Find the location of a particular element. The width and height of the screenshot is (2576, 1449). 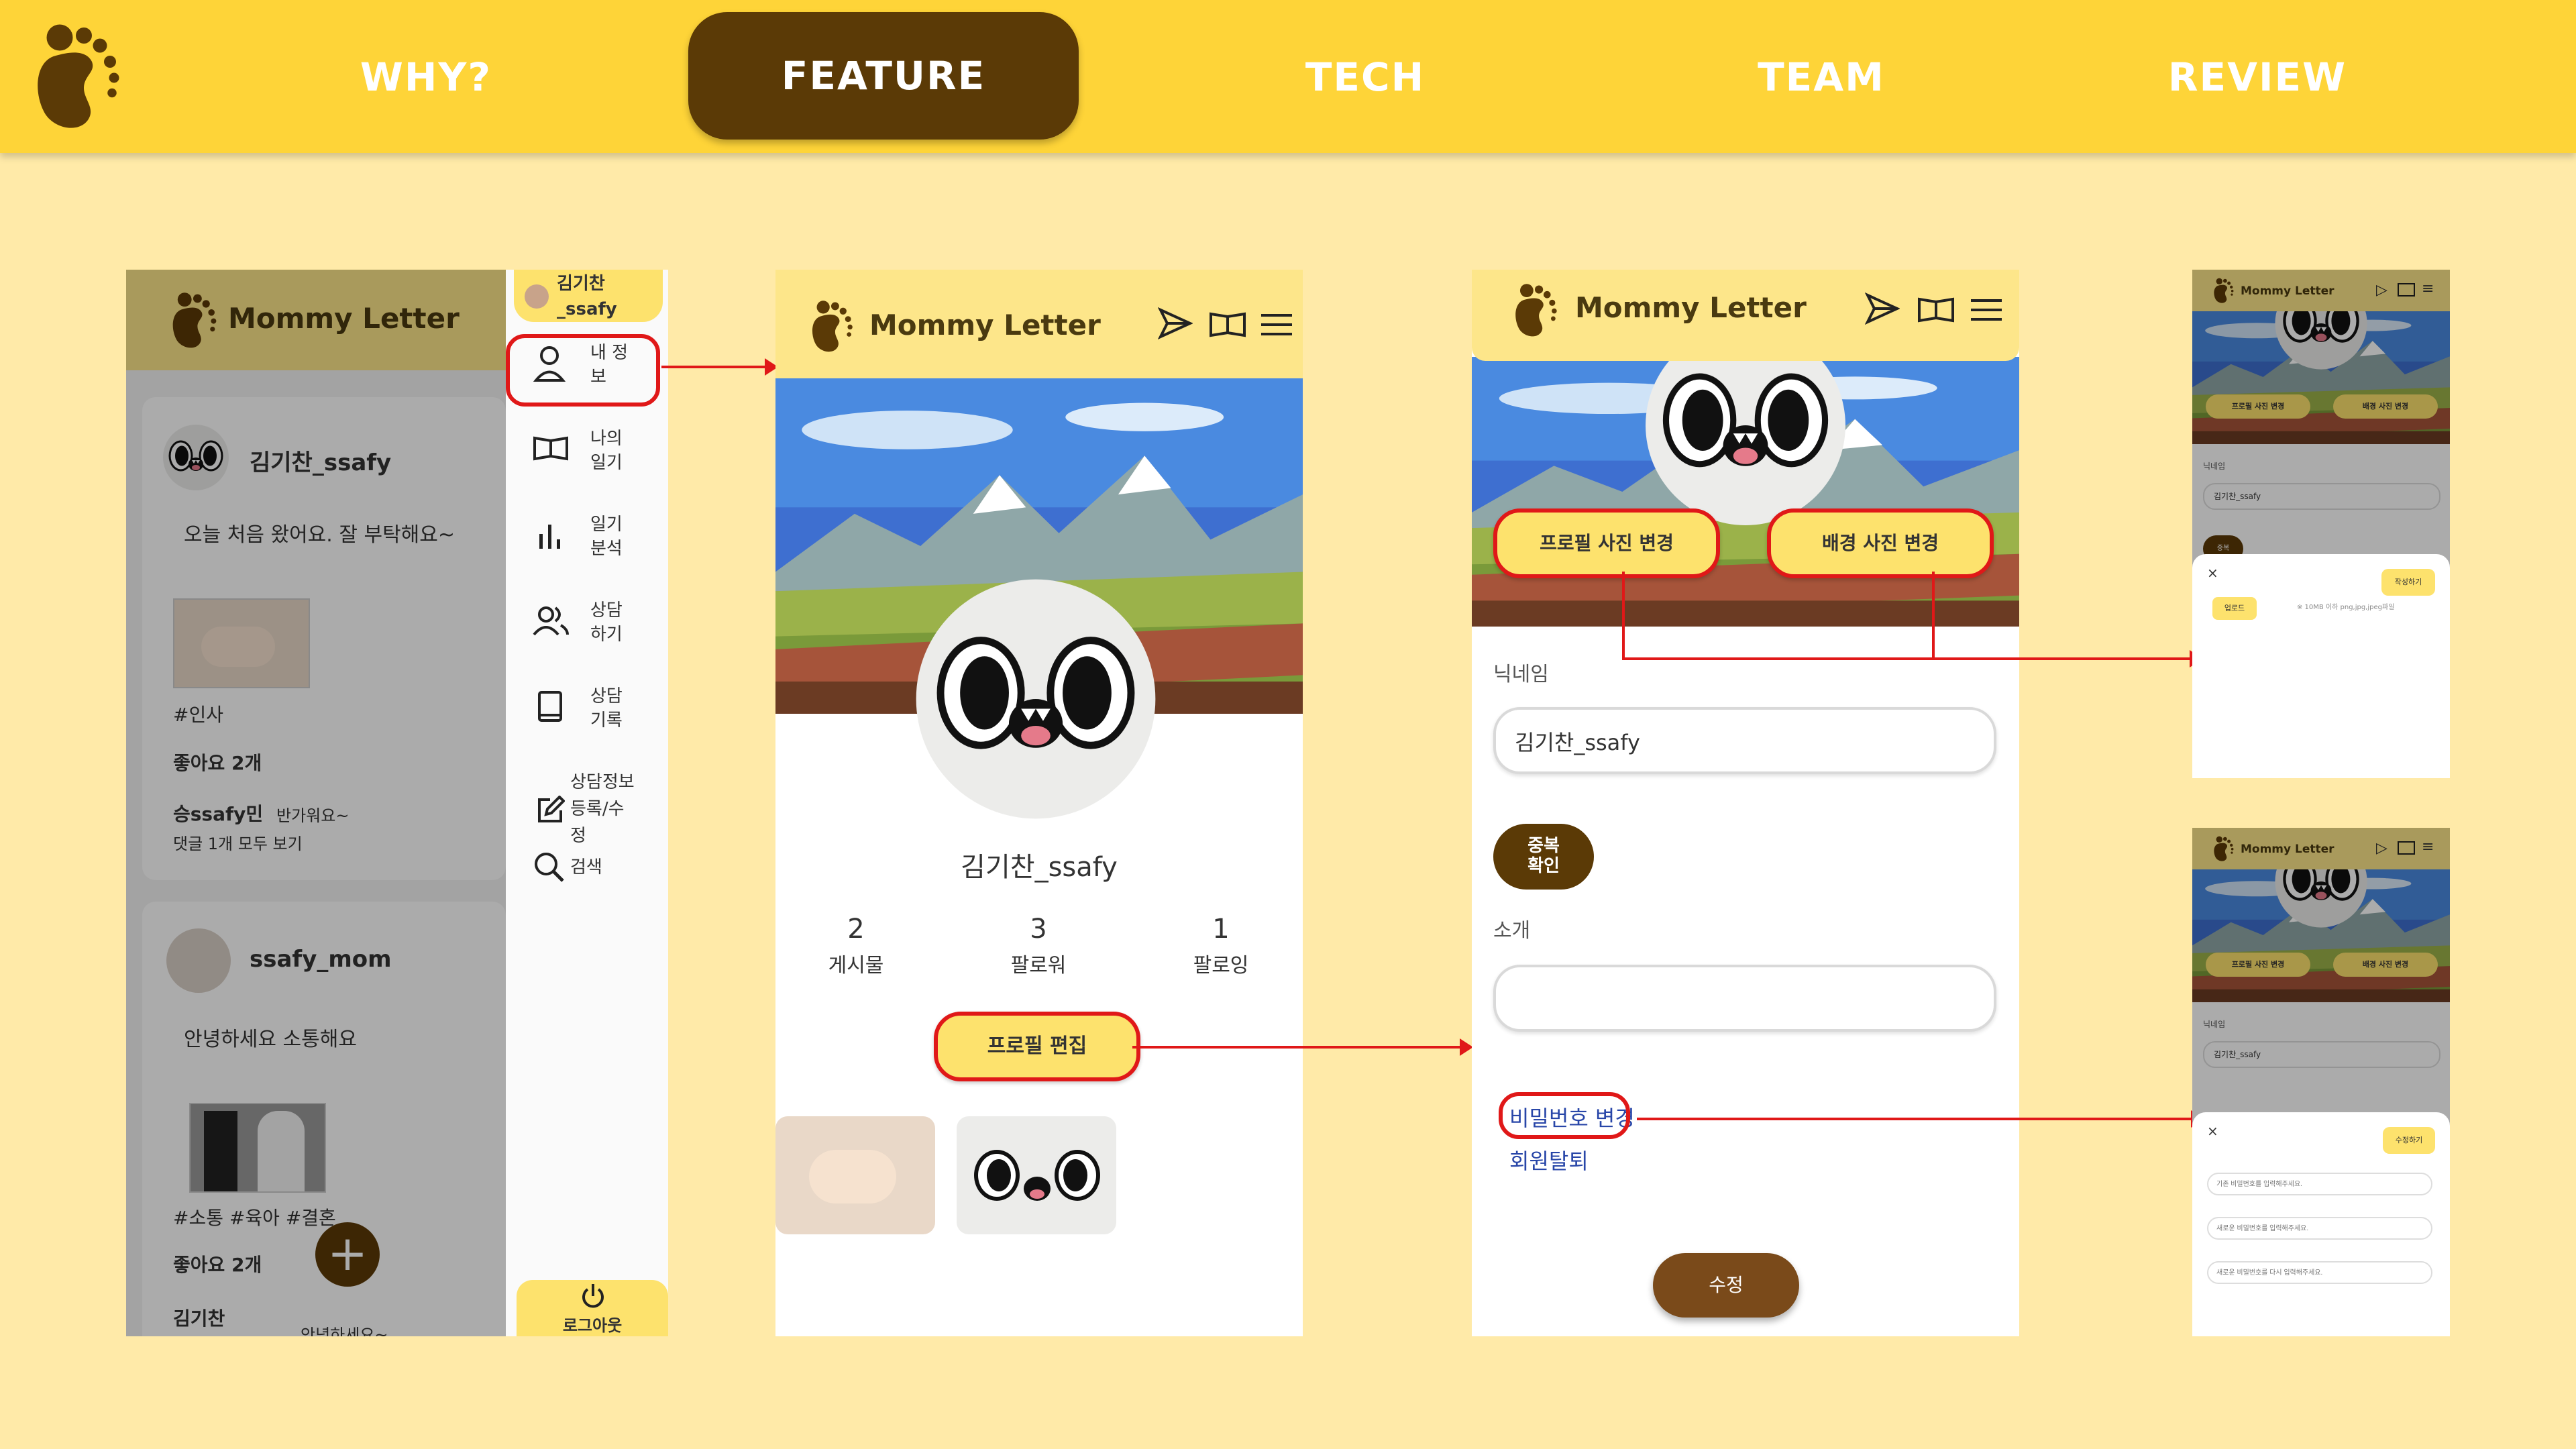

nickname-input: 김기찬_ssafy is located at coordinates (1744, 740).